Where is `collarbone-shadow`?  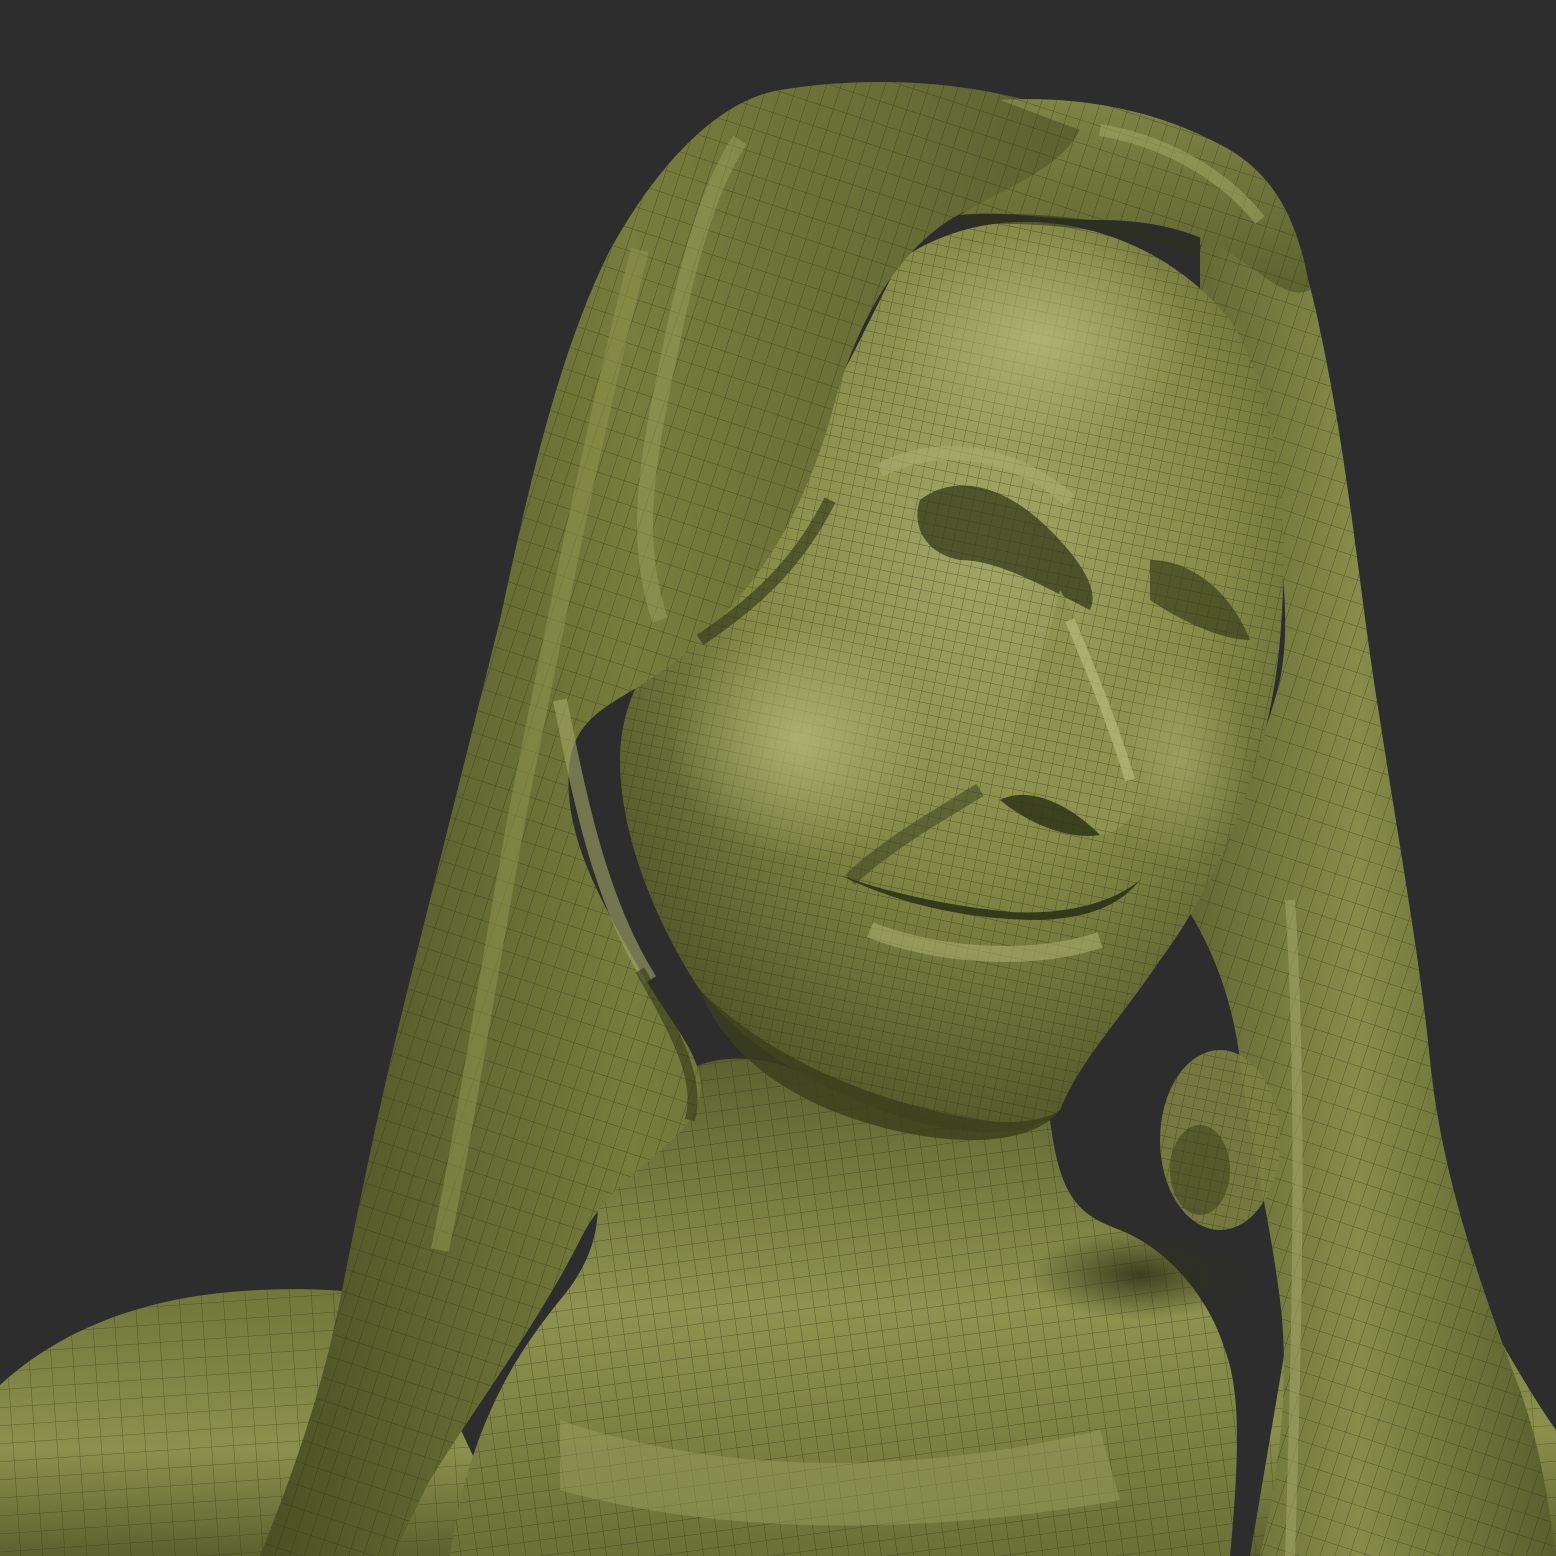
collarbone-shadow is located at coordinates (1140, 1275).